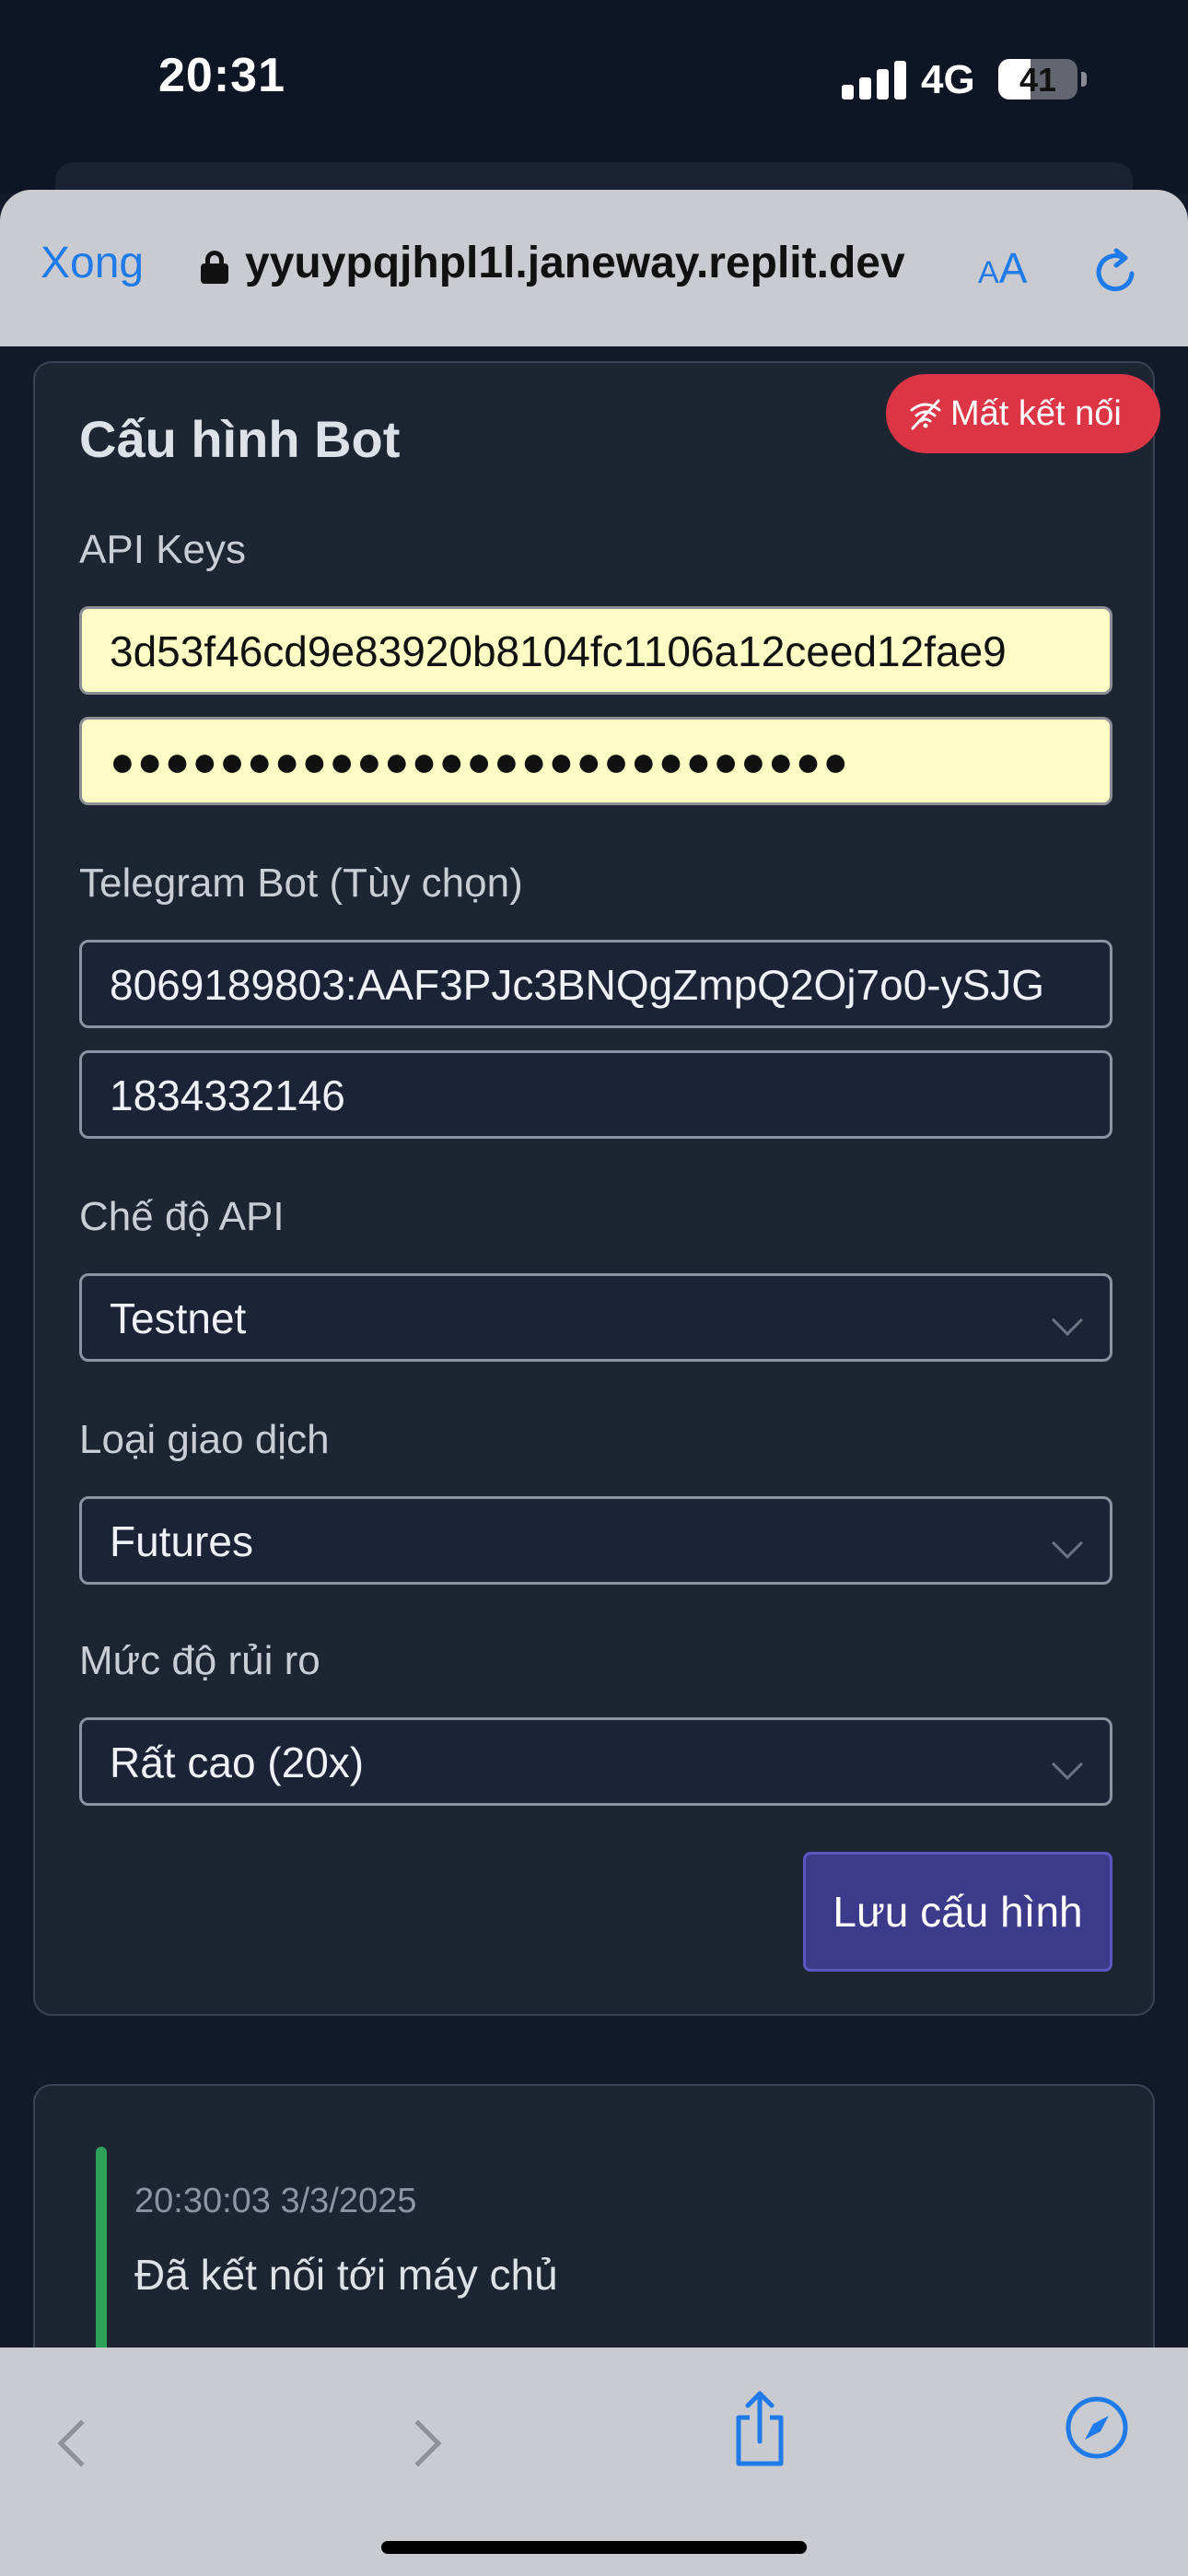 The width and height of the screenshot is (1188, 2576). What do you see at coordinates (1115, 272) in the screenshot?
I see `reload-icon` at bounding box center [1115, 272].